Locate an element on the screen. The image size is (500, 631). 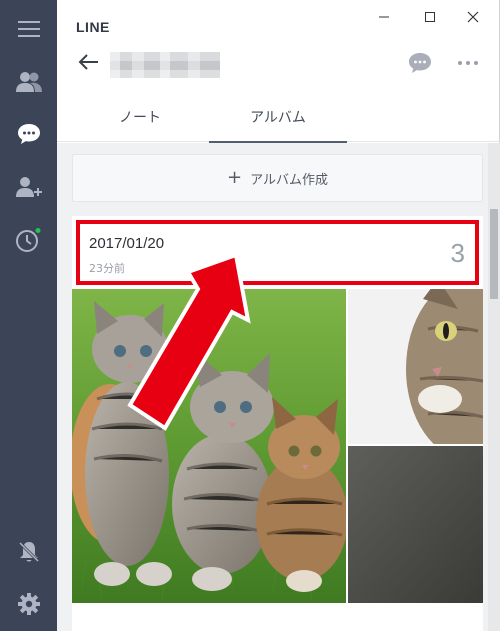
chat-name-blurred is located at coordinates (165, 65).